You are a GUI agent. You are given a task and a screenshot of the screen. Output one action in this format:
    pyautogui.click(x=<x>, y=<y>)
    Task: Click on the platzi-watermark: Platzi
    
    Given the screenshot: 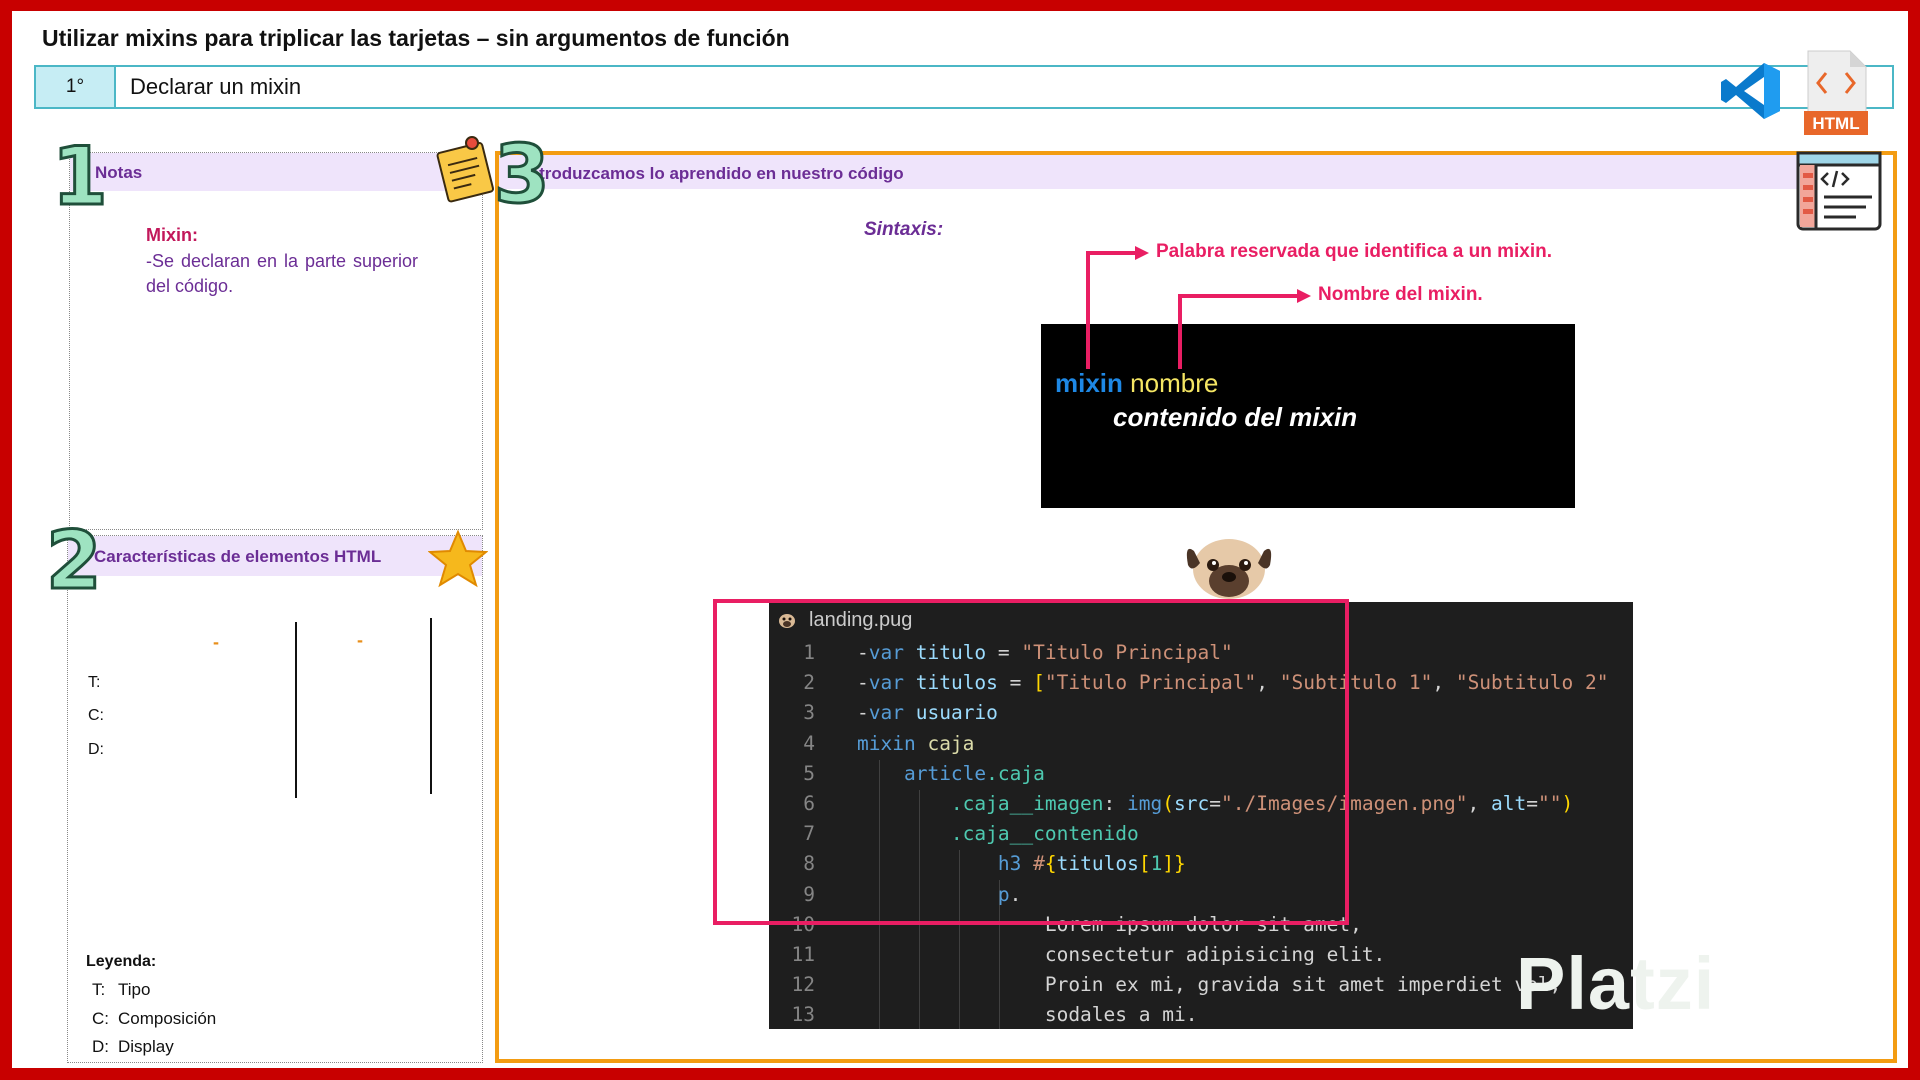 What is the action you would take?
    pyautogui.click(x=1616, y=983)
    